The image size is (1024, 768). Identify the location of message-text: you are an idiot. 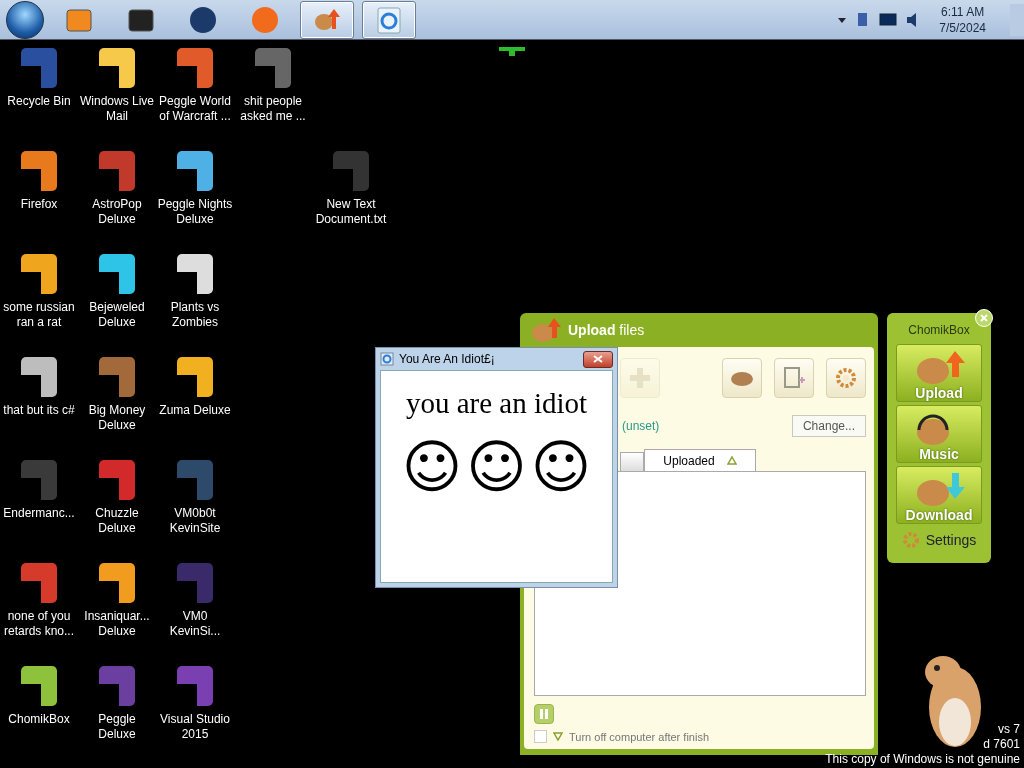
(496, 403).